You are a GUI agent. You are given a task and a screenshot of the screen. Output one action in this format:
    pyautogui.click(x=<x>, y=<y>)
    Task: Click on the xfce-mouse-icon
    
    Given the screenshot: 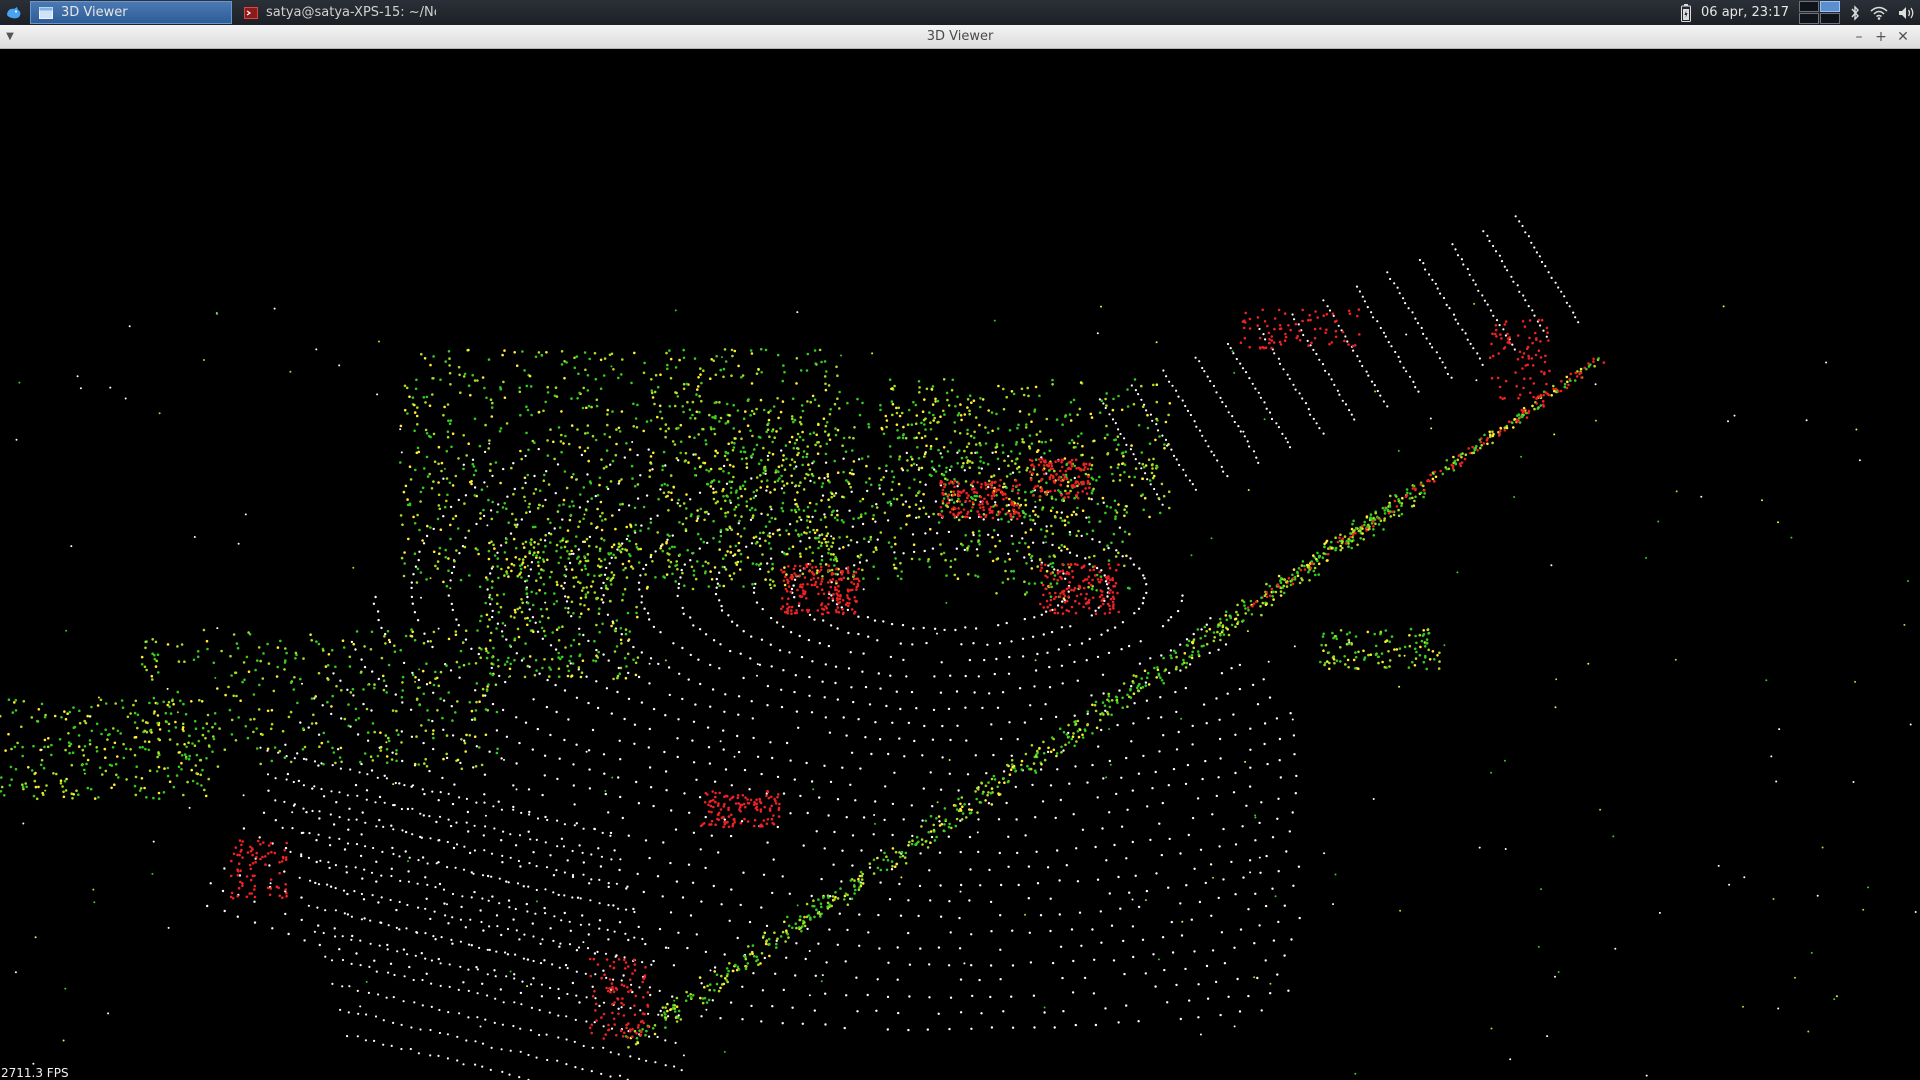 What is the action you would take?
    pyautogui.click(x=14, y=12)
    